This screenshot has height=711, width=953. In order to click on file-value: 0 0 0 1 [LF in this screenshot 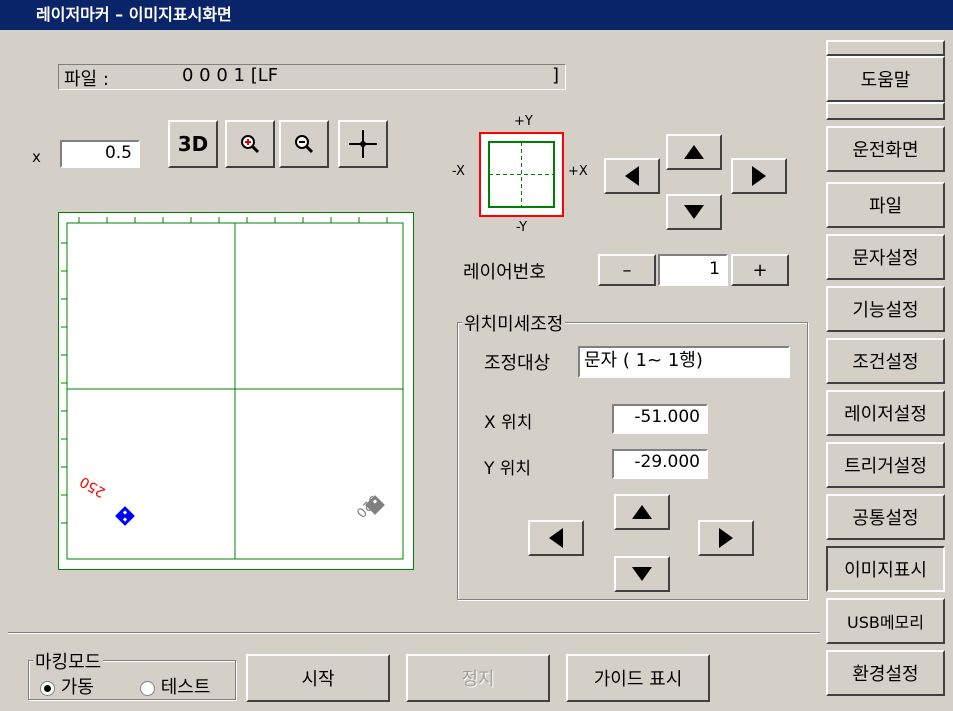, I will do `click(230, 75)`.